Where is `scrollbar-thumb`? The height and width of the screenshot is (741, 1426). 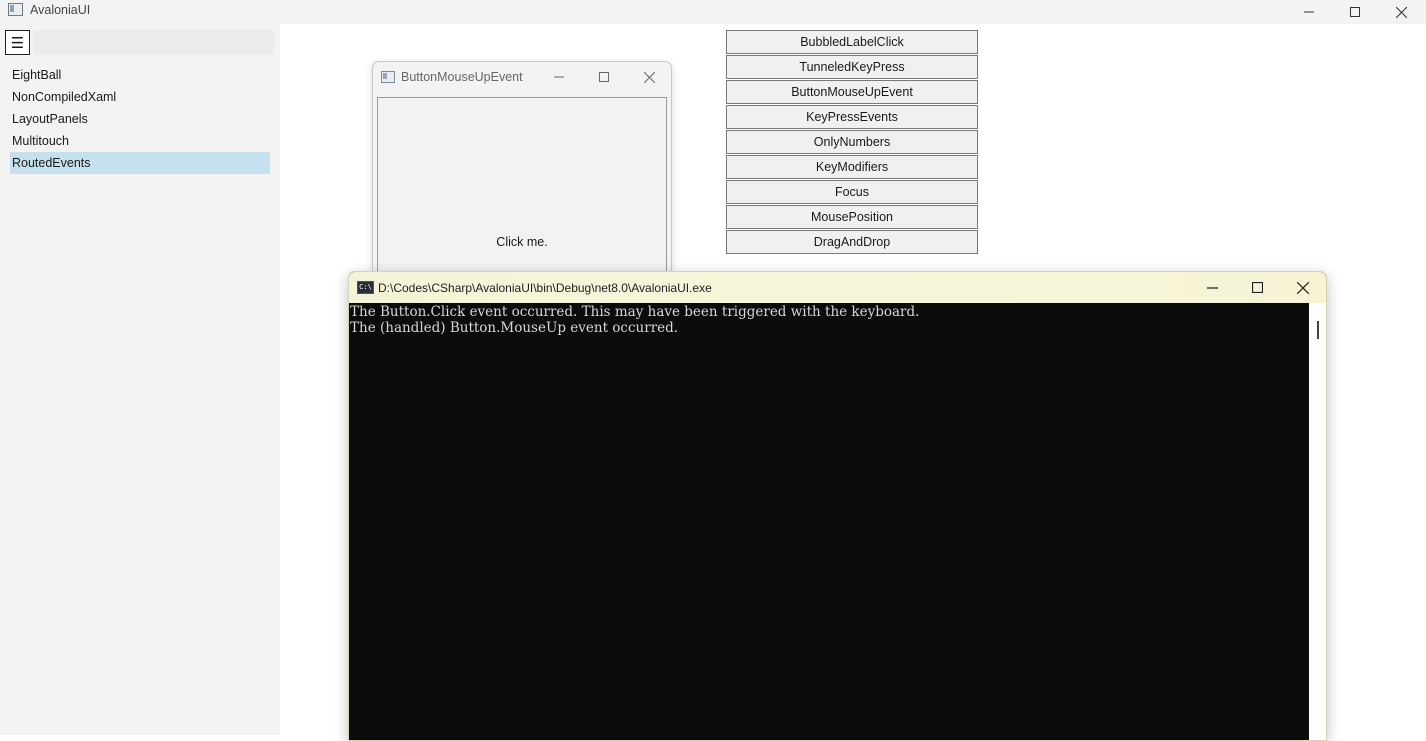 scrollbar-thumb is located at coordinates (1318, 330).